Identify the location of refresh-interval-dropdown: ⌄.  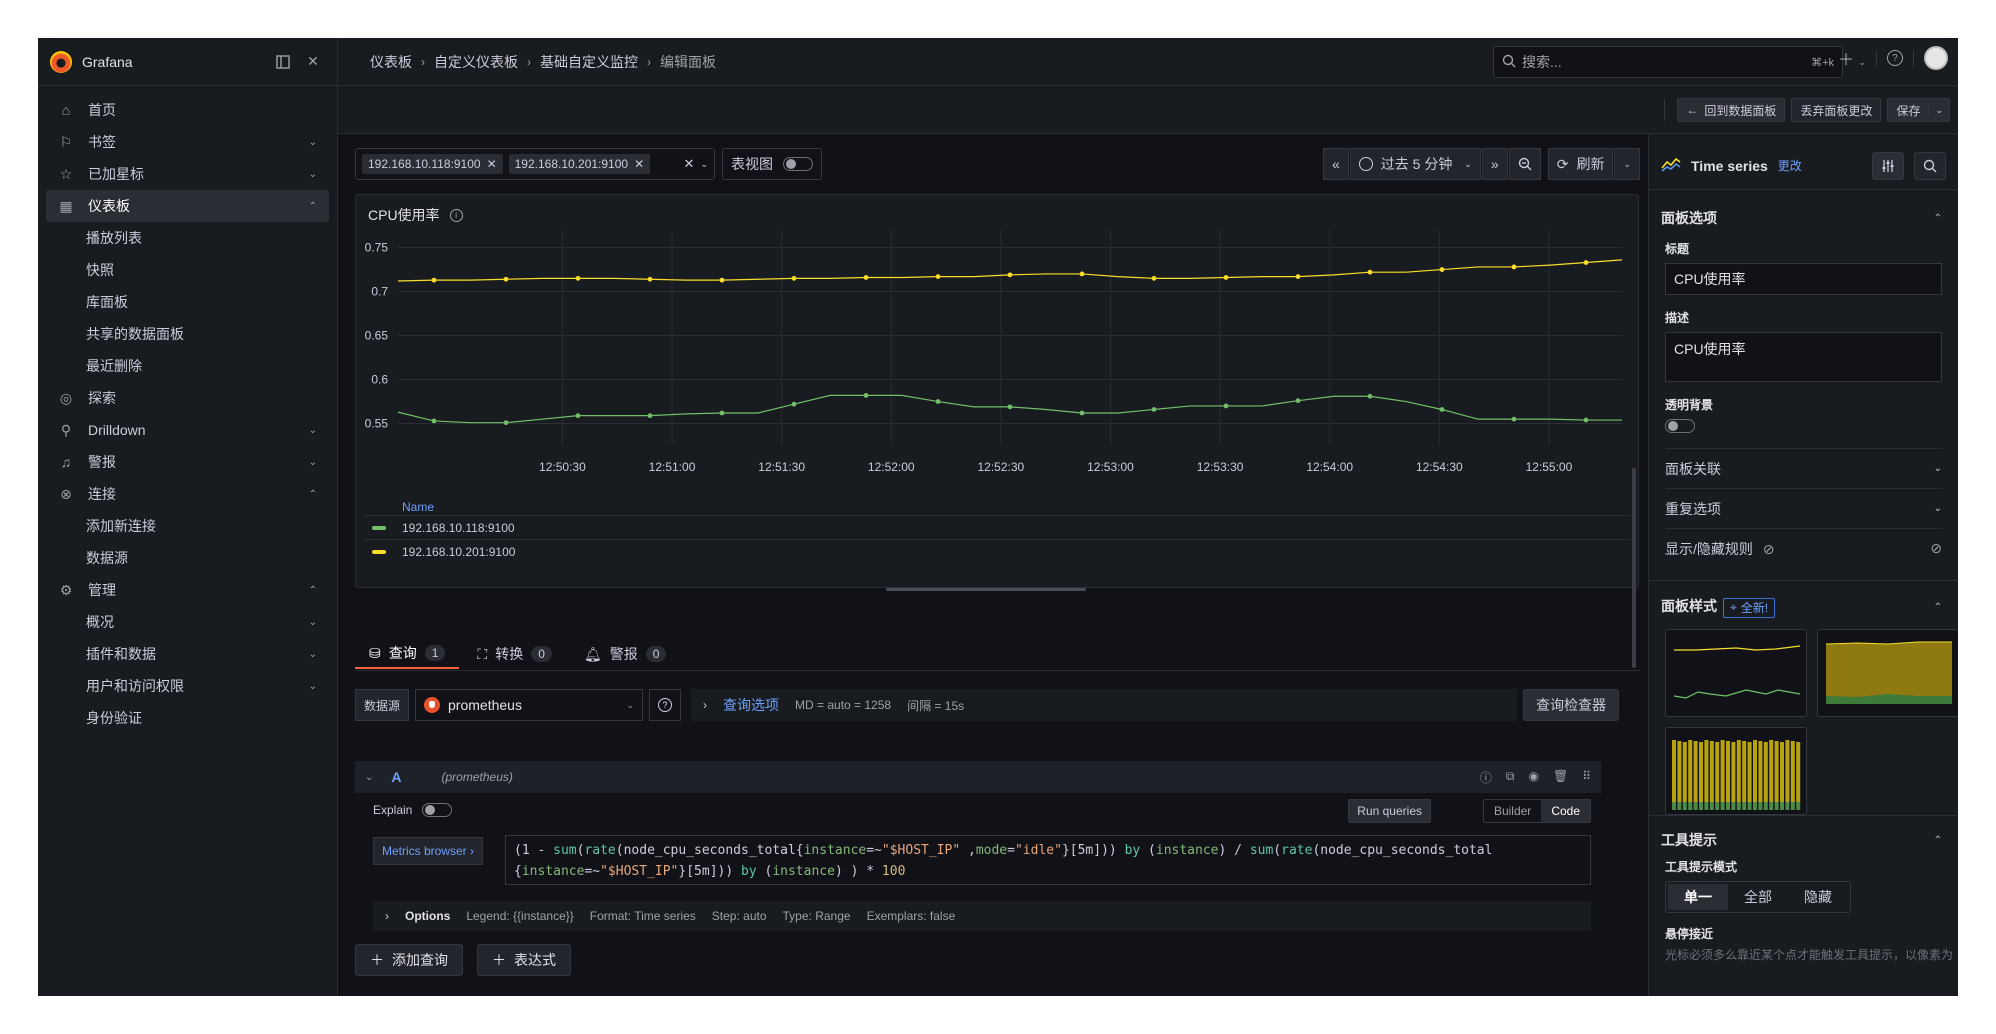
(1627, 164).